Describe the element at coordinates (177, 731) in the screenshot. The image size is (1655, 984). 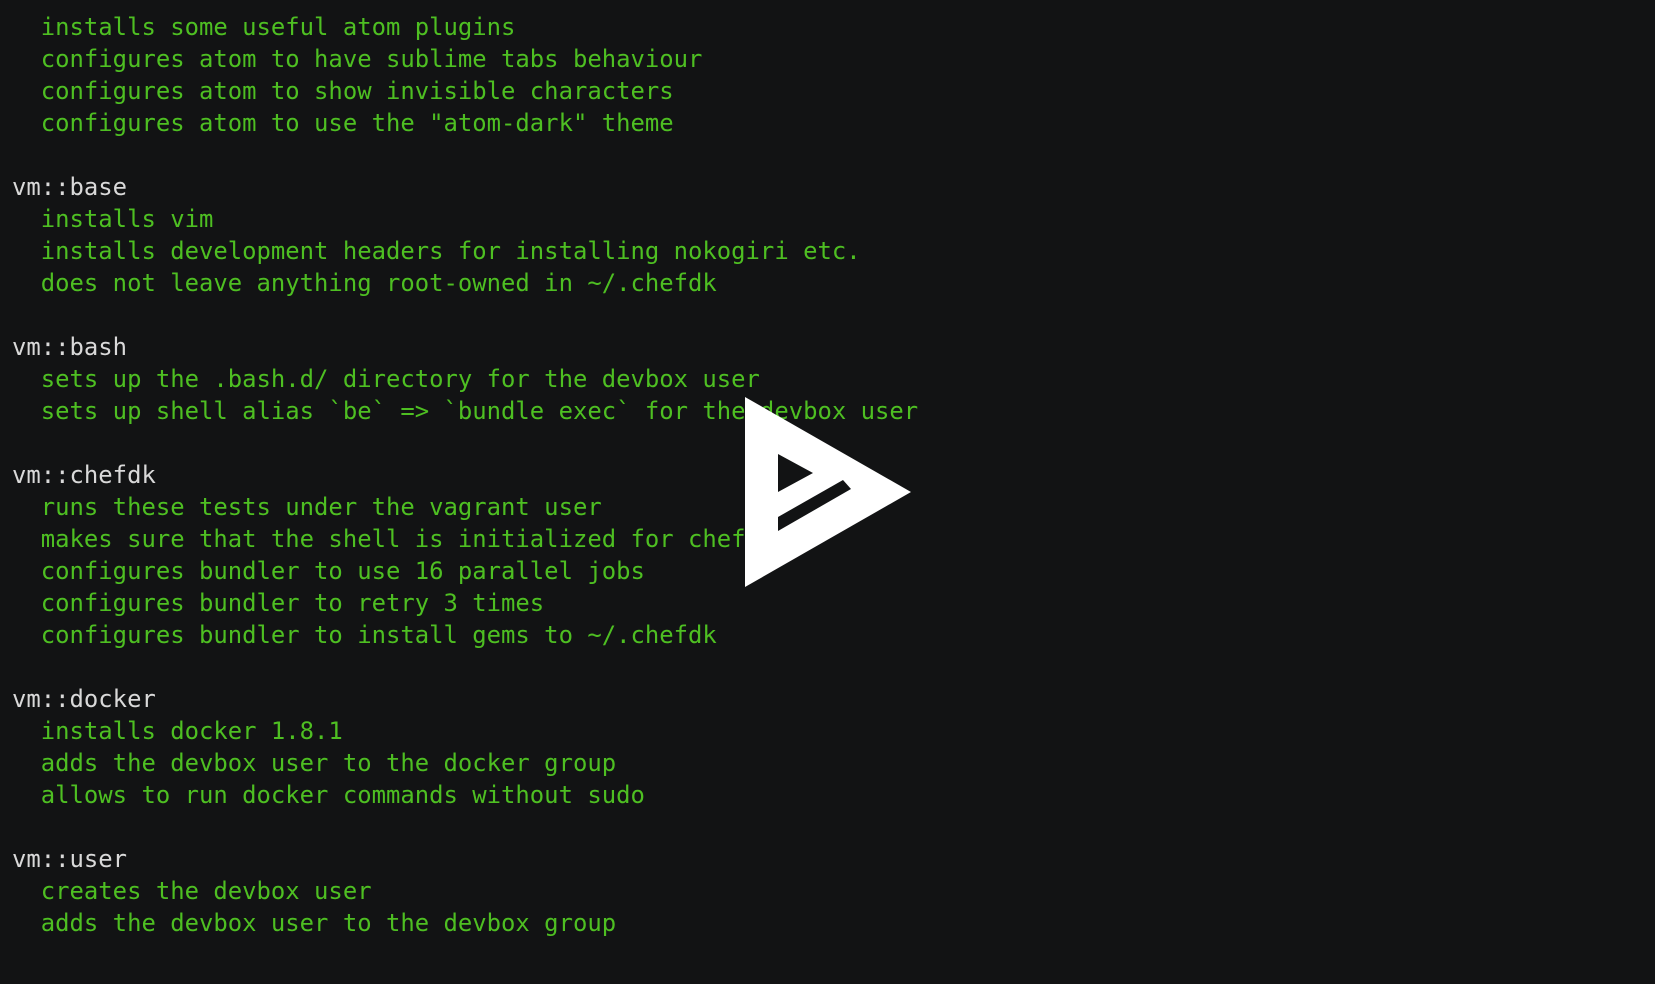
I see `output-line: installs docker 1.8.1` at that location.